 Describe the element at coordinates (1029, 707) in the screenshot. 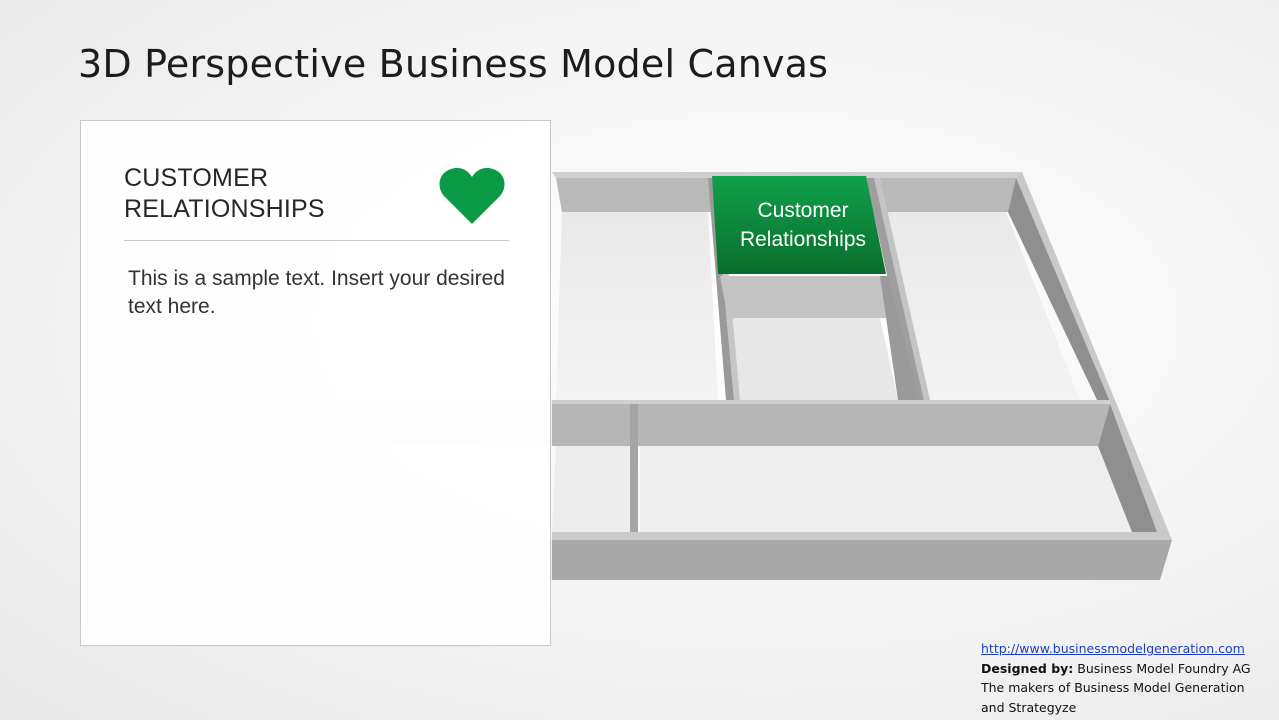

I see `credits-line-4: and Strategyze` at that location.